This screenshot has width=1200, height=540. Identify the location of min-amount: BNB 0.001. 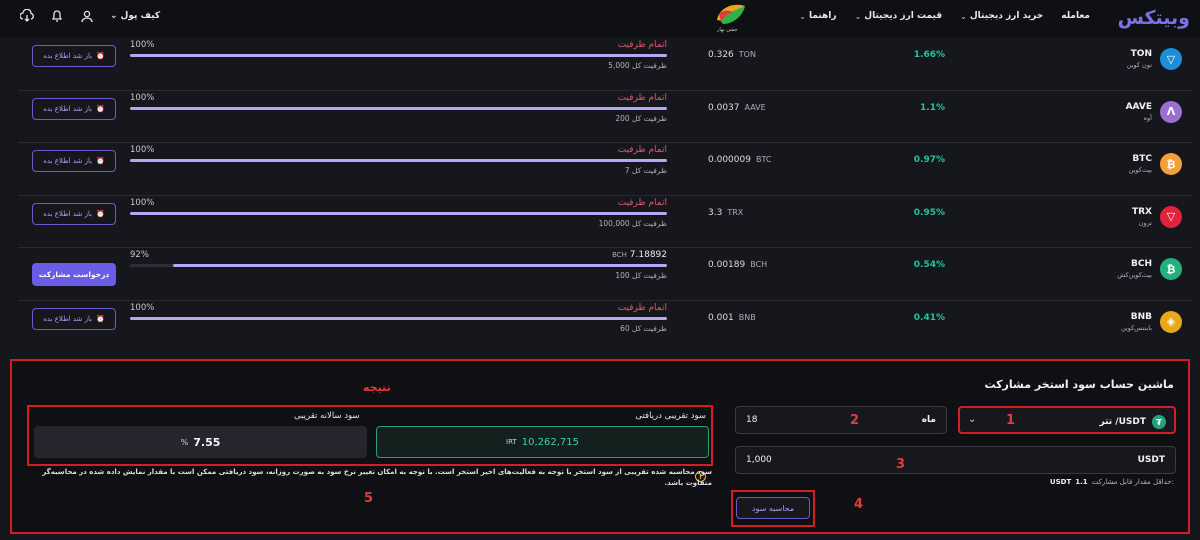
(732, 318).